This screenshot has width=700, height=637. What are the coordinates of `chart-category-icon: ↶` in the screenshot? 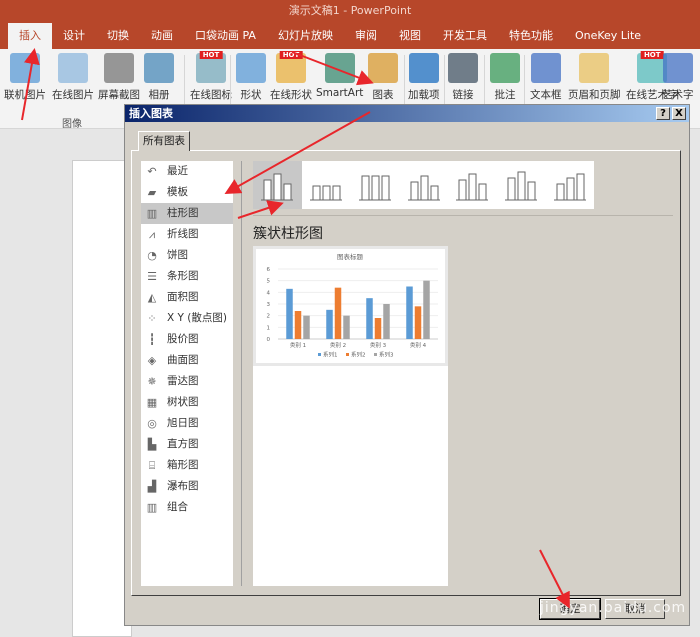 It's located at (152, 171).